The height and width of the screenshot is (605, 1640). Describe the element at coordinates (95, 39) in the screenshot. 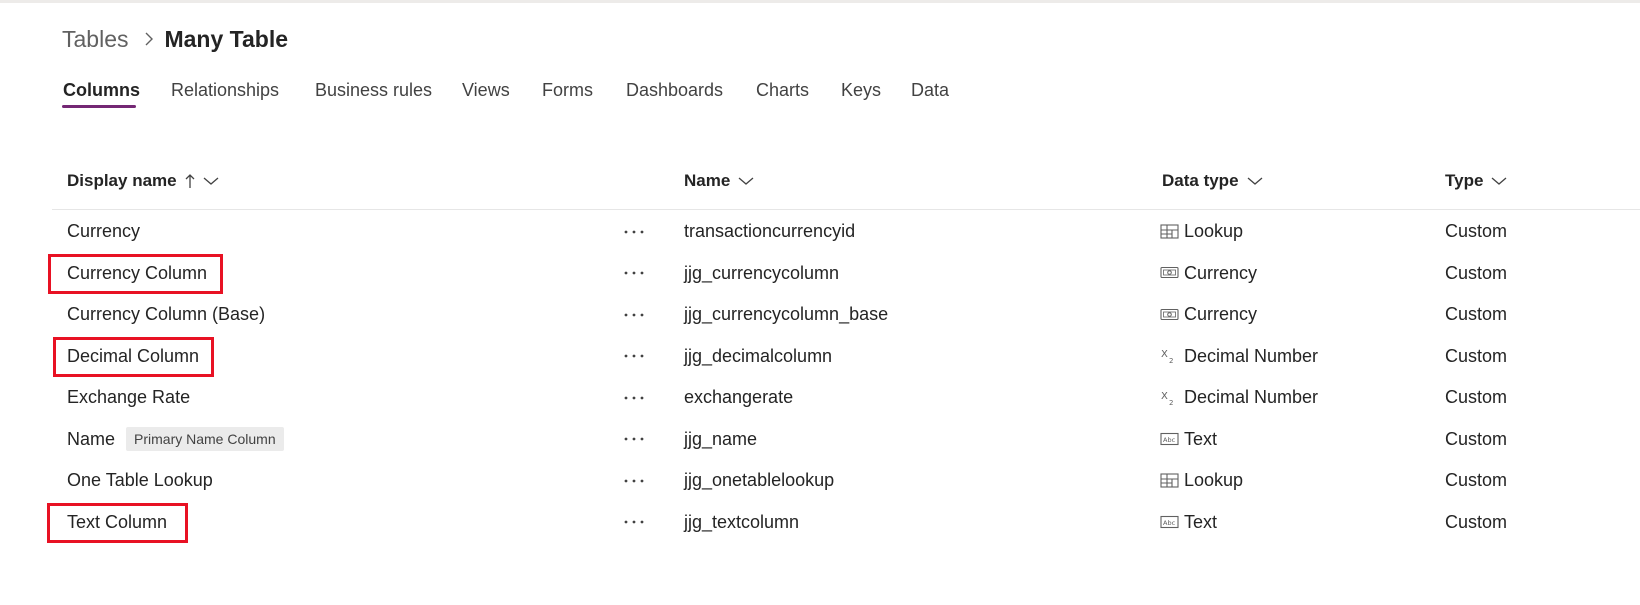

I see `breadcrumb-tables-link: Tables` at that location.